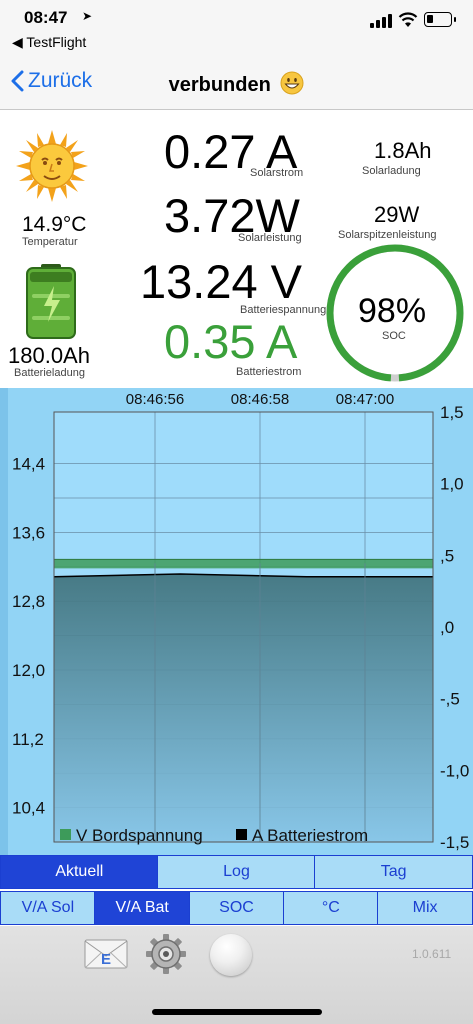  Describe the element at coordinates (79, 872) in the screenshot. I see `tab-range-0: Aktuell` at that location.